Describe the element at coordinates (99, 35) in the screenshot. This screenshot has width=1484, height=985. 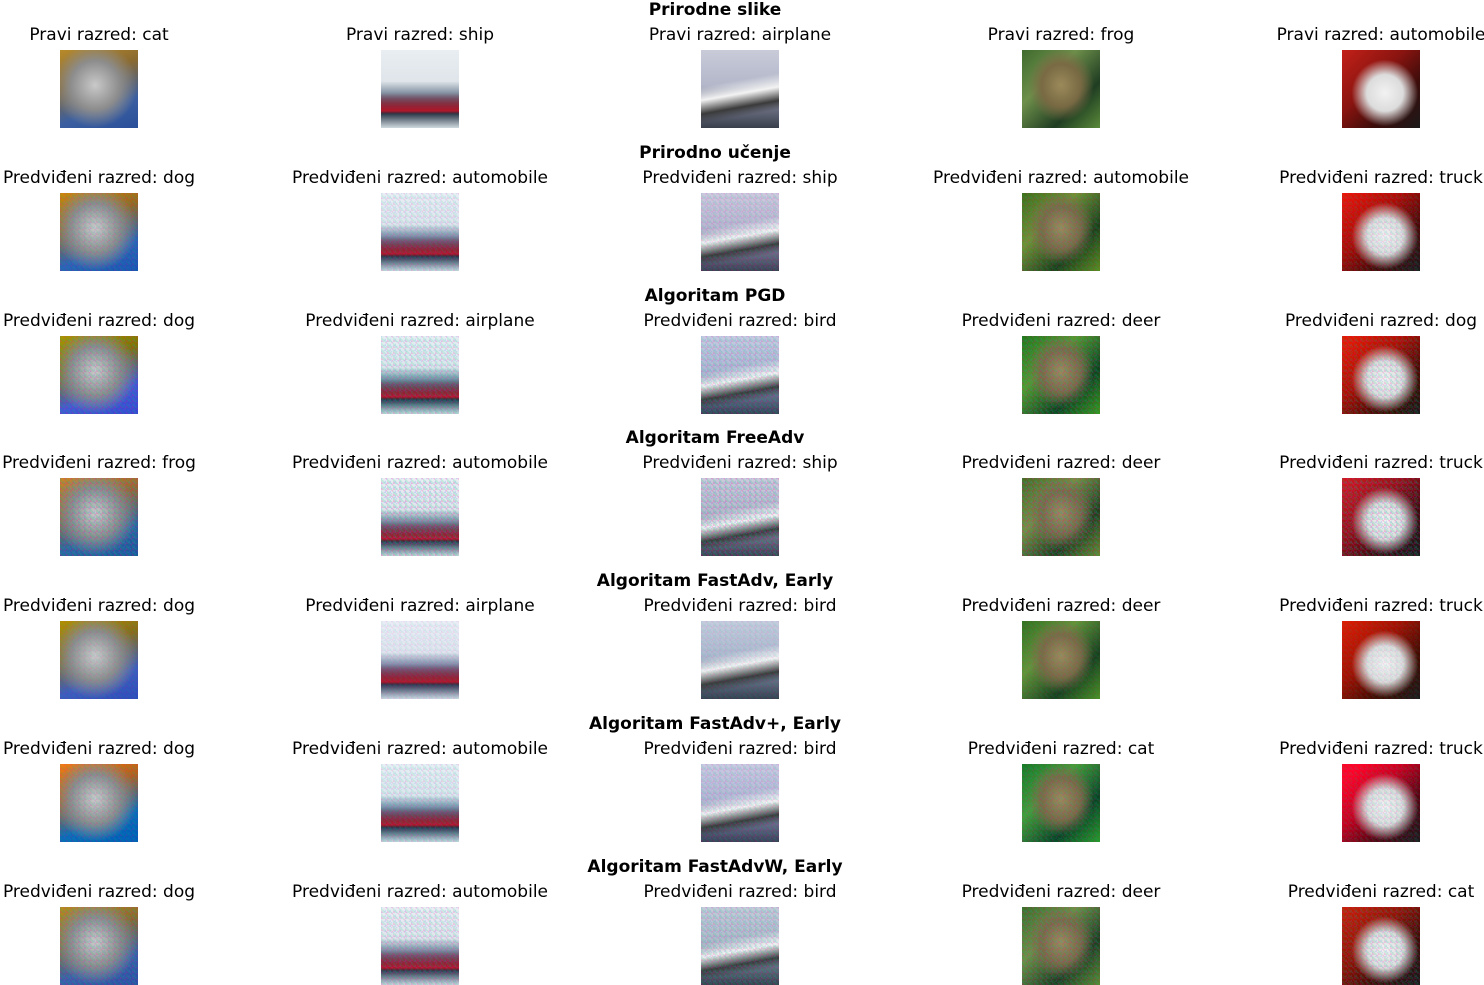
I see `image-label: Pravi razred: cat` at that location.